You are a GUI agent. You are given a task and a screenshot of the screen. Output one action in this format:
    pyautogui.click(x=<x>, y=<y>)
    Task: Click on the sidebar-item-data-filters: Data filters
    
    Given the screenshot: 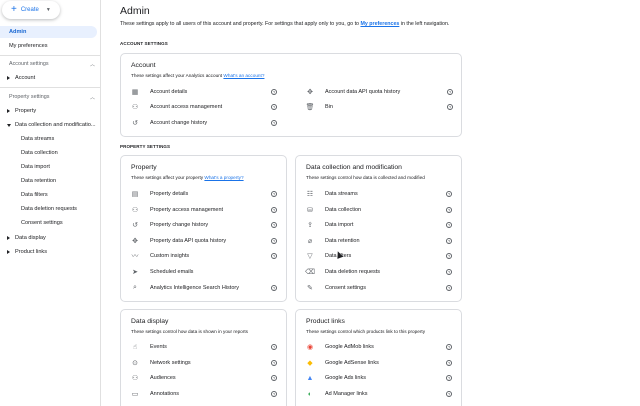 What is the action you would take?
    pyautogui.click(x=34, y=195)
    